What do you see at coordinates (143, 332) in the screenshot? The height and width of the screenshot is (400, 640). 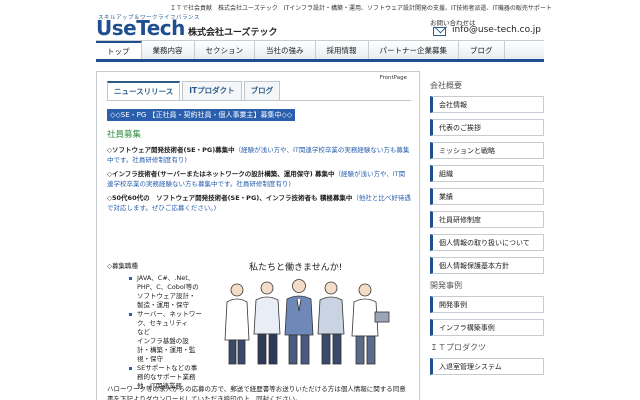 I see `field-list-item: など` at bounding box center [143, 332].